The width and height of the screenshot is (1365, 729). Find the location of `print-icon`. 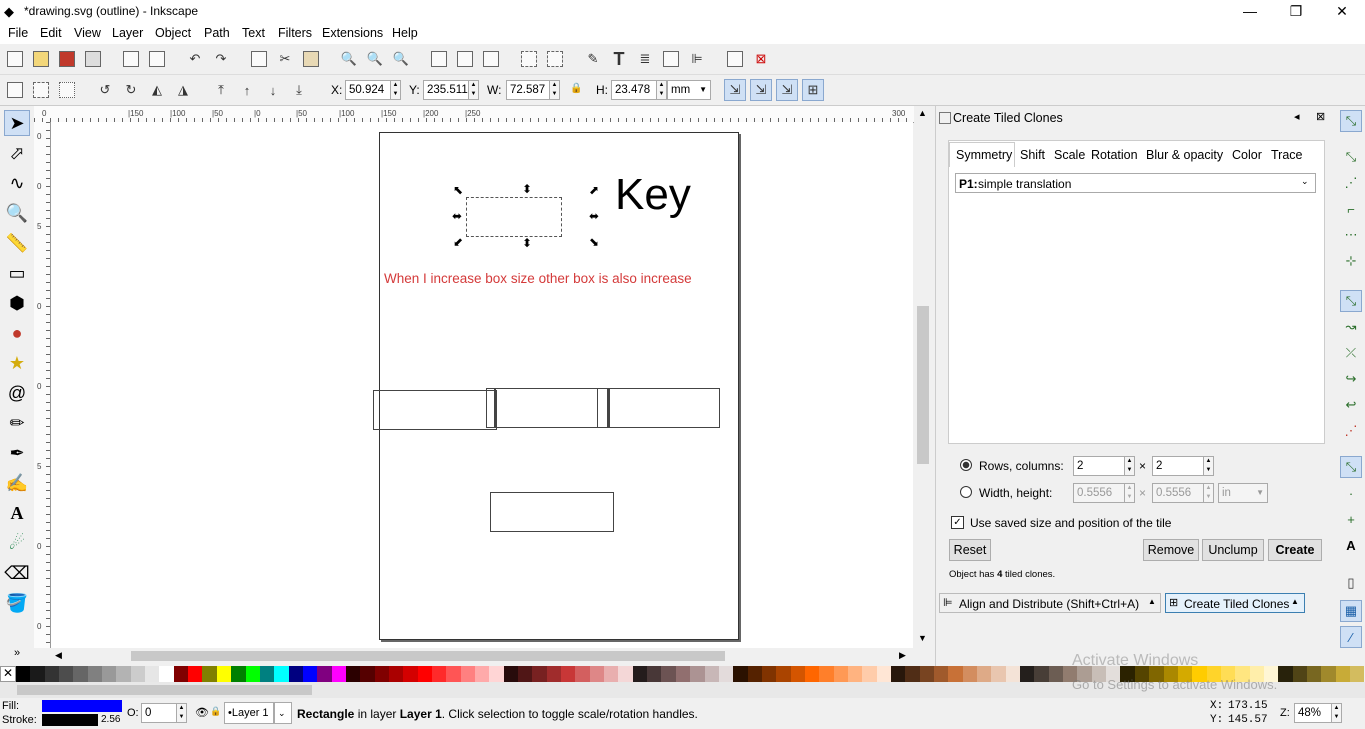

print-icon is located at coordinates (93, 59).